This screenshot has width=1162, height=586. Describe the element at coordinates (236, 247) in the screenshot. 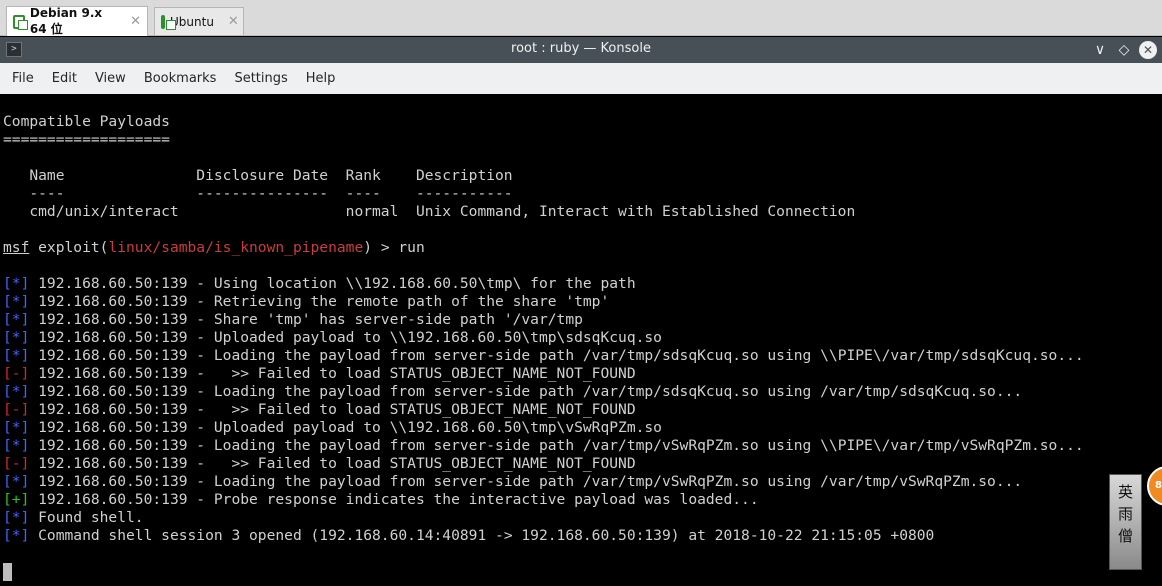

I see `exploit-module: linux/samba/is_known_pipename` at that location.